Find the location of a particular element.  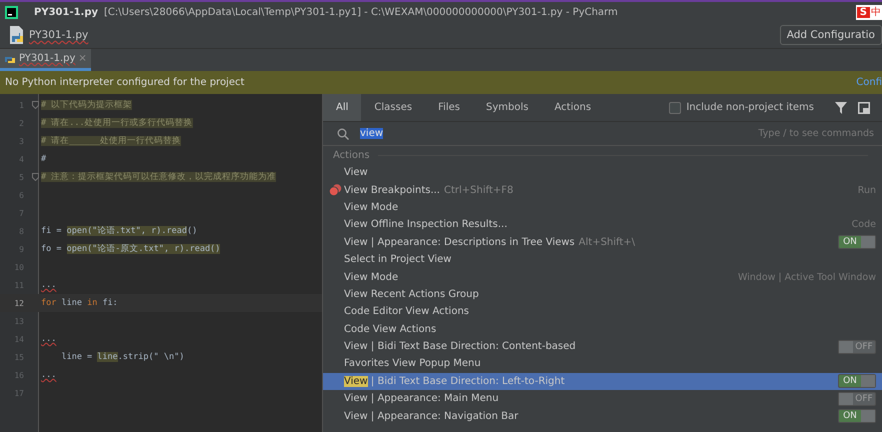

action-row: View | Bidi Text Base Direction: Content-based OFF is located at coordinates (602, 347).